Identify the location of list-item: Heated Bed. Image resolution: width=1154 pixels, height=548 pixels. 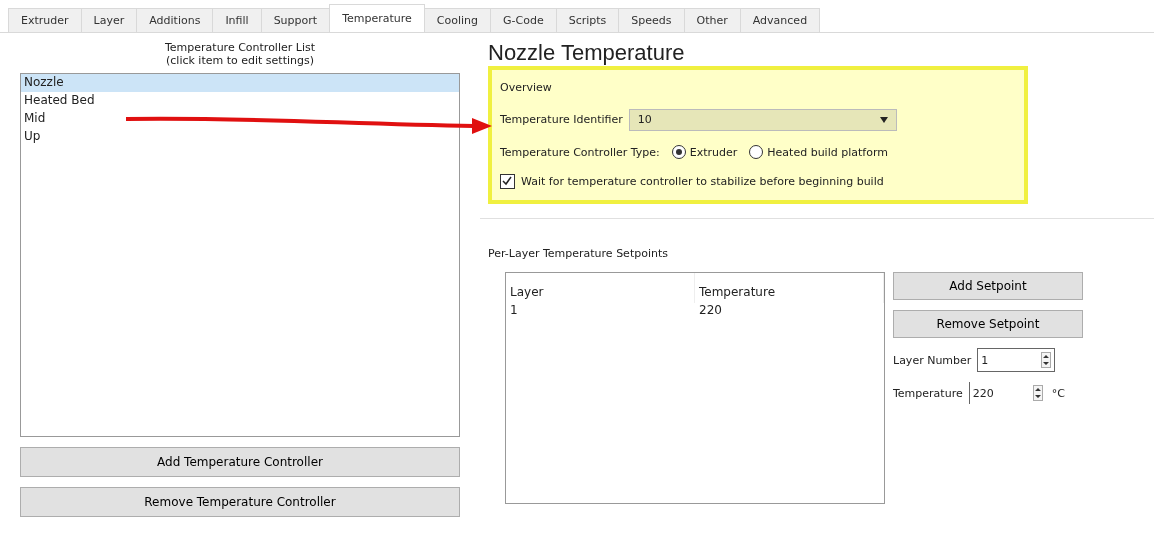
(240, 101).